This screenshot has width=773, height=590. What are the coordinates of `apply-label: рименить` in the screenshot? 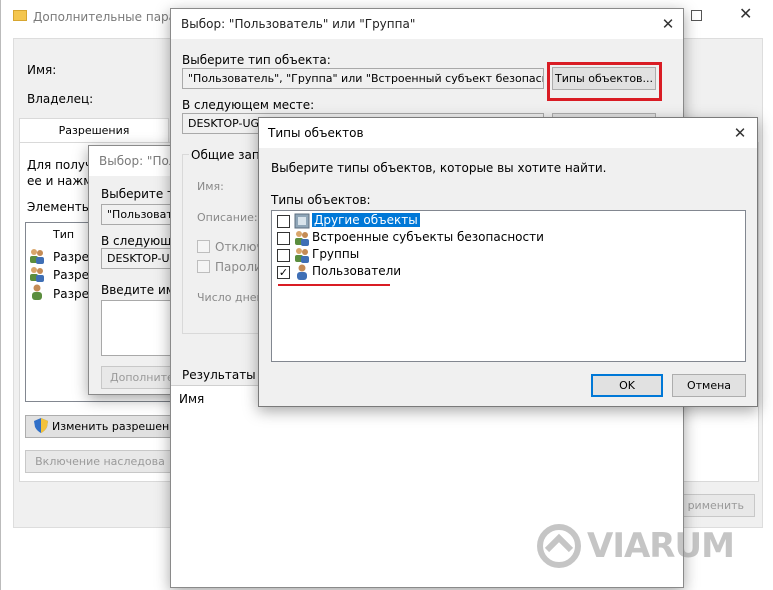 It's located at (715, 505).